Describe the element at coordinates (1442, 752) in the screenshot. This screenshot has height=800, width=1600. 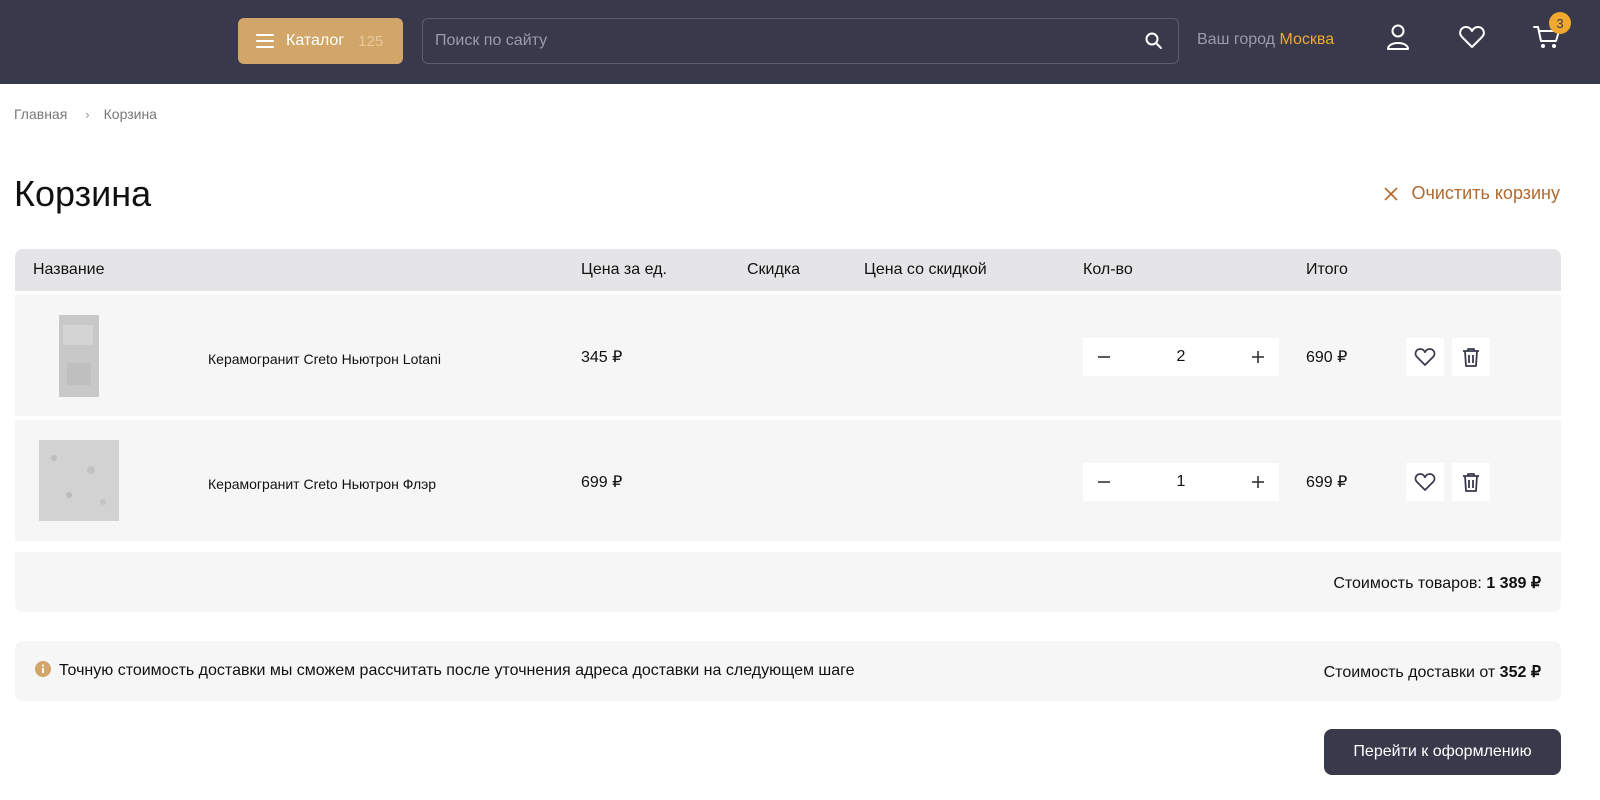
I see `checkout-button: Перейти к оформлению` at that location.